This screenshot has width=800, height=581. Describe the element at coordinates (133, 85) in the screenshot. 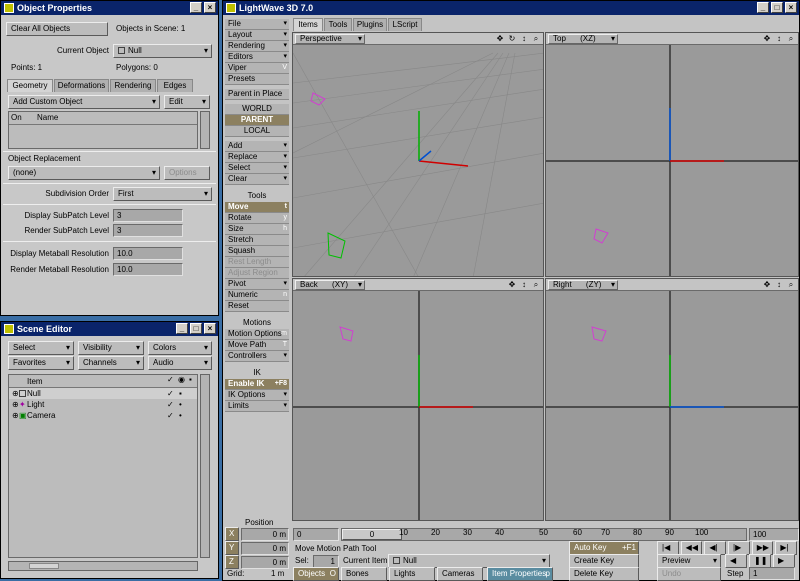

I see `tab-rendering: Rendering` at that location.